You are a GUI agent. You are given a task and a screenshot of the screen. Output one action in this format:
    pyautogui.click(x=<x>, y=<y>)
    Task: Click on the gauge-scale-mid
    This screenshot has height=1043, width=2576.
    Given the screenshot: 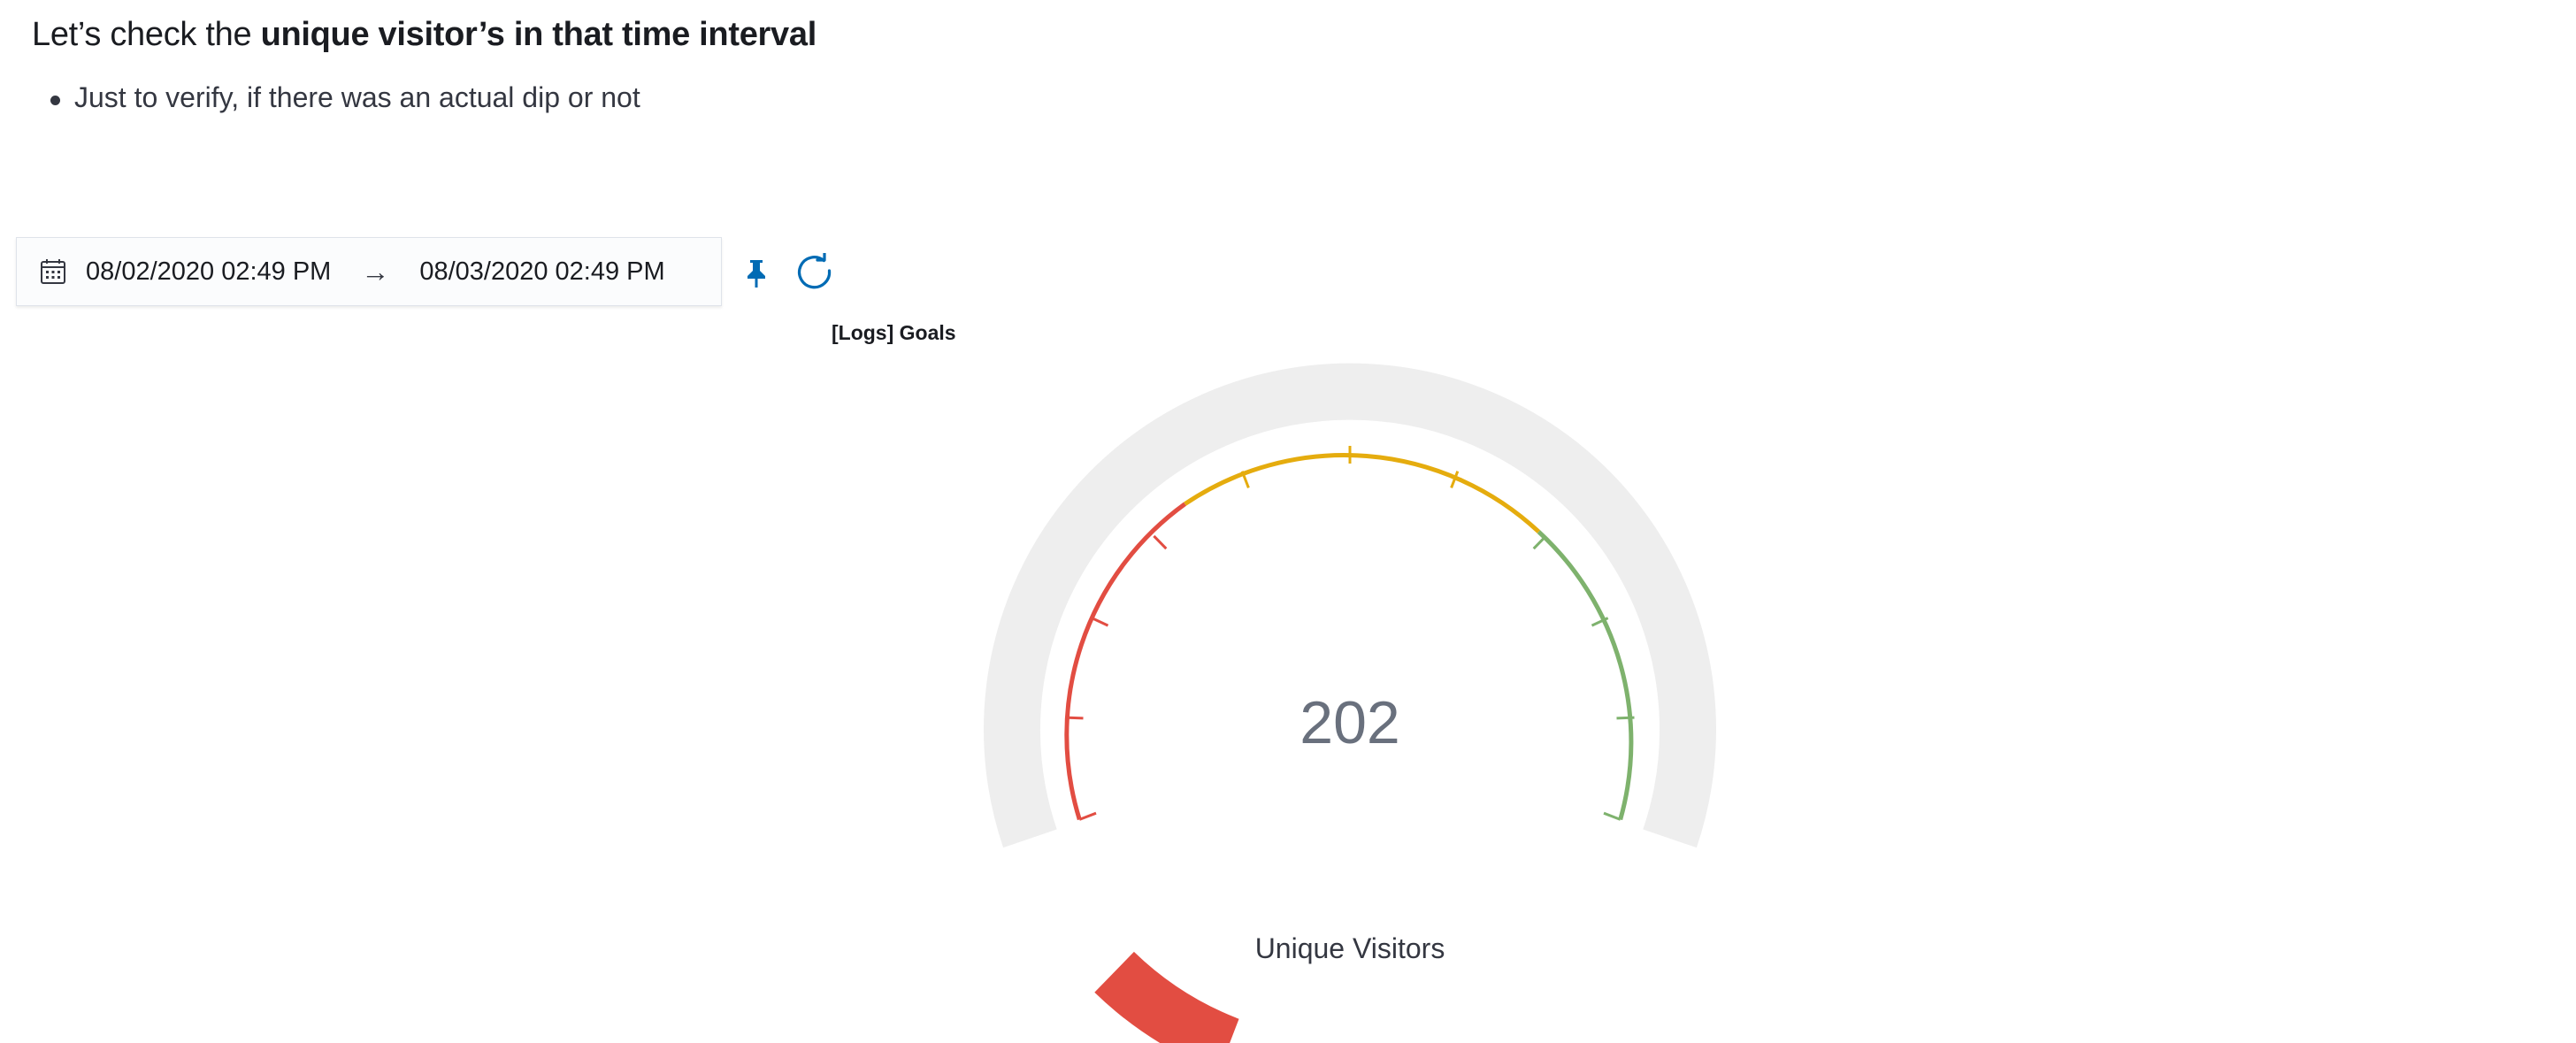 What is the action you would take?
    pyautogui.click(x=1362, y=493)
    